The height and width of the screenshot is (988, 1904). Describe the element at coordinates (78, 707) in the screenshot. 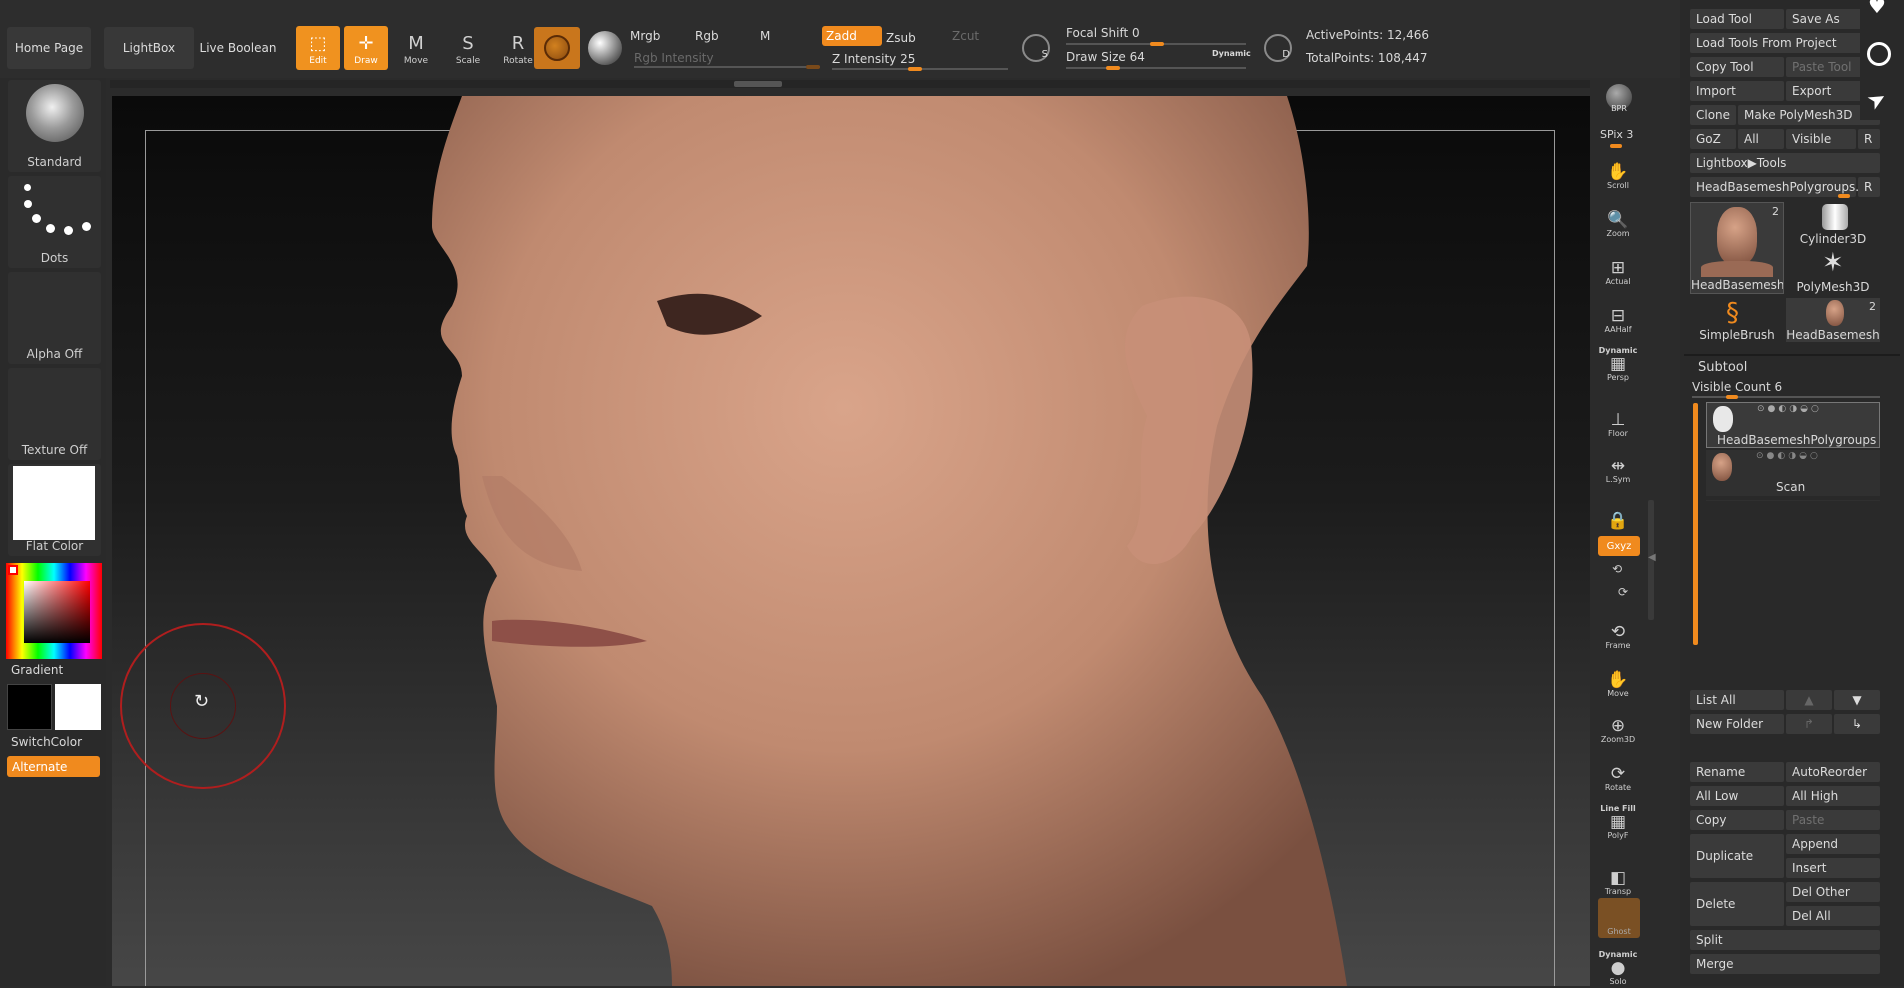

I see `secondary-color-swatch` at that location.